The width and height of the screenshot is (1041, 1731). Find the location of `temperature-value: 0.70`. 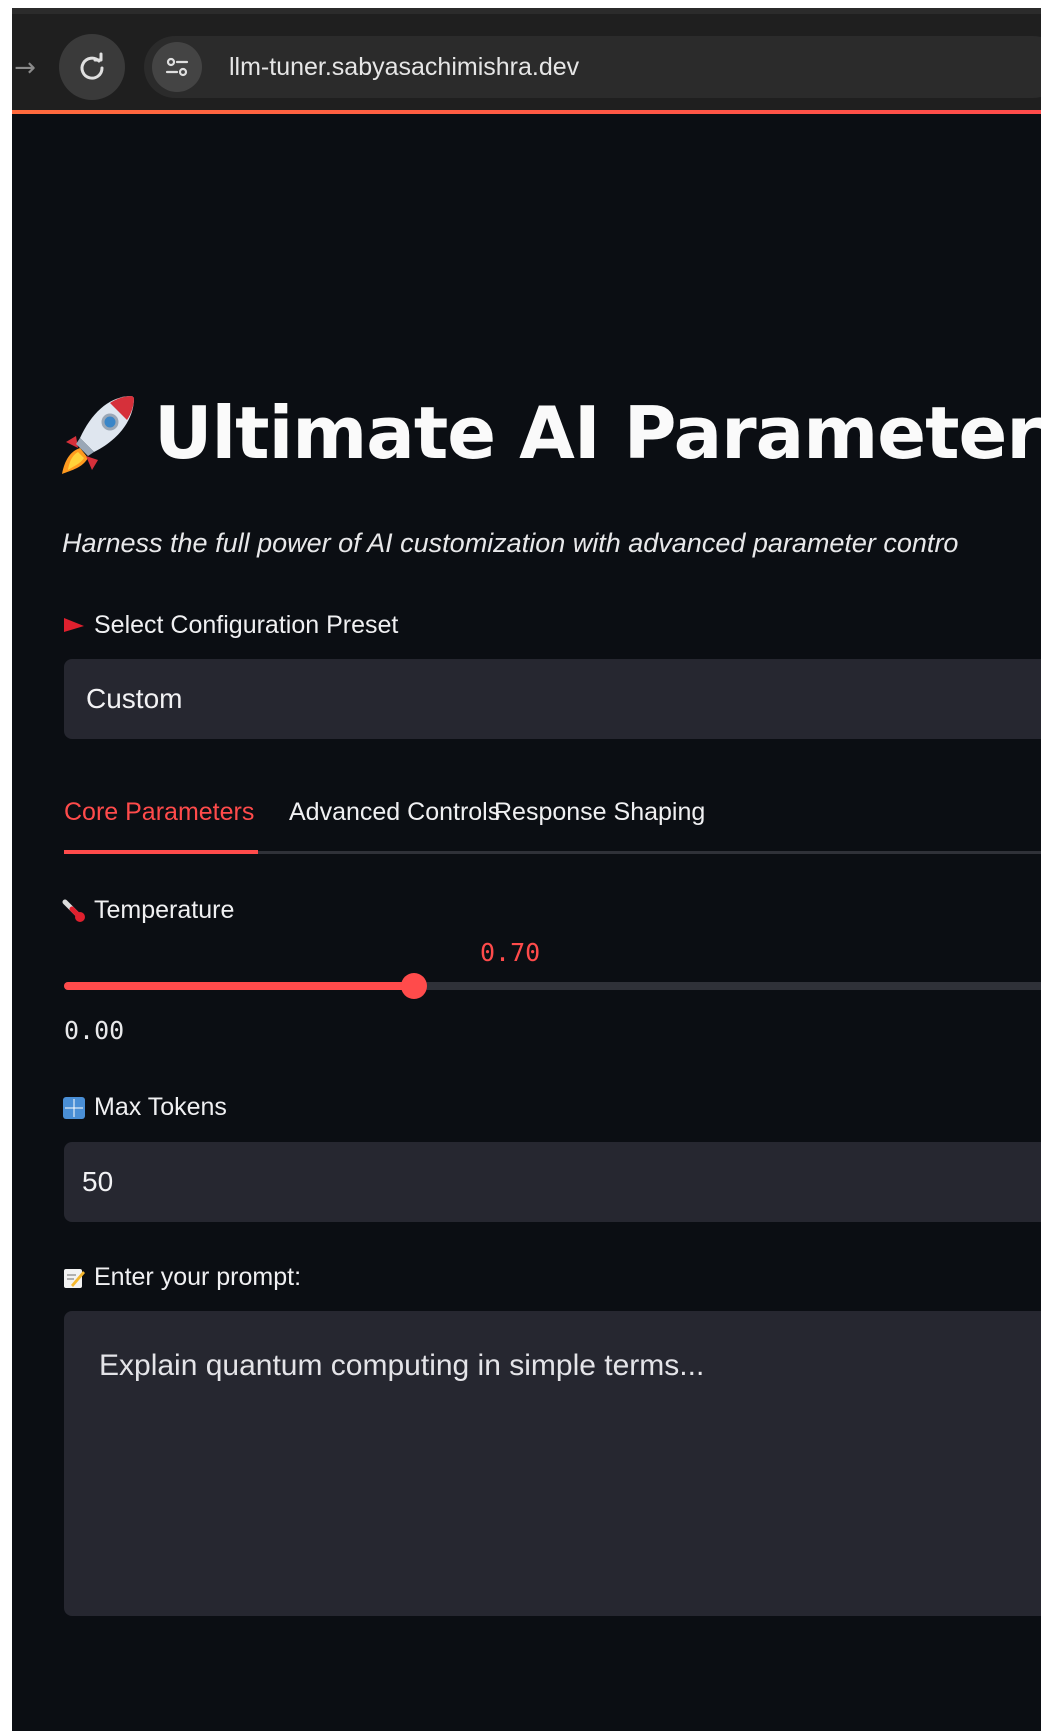

temperature-value: 0.70 is located at coordinates (510, 952).